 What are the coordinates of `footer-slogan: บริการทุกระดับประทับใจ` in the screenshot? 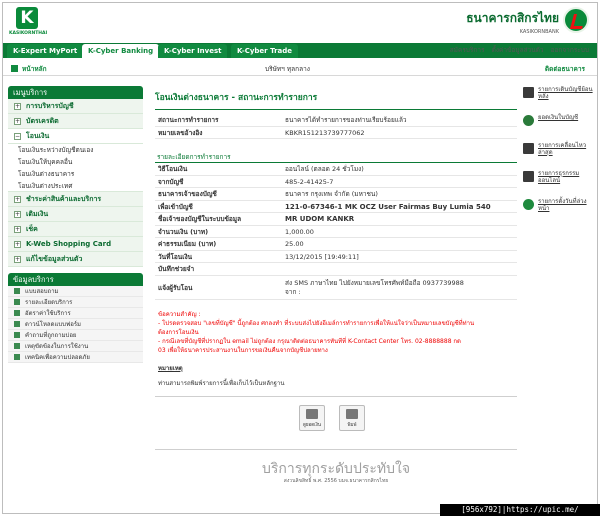 It's located at (336, 464).